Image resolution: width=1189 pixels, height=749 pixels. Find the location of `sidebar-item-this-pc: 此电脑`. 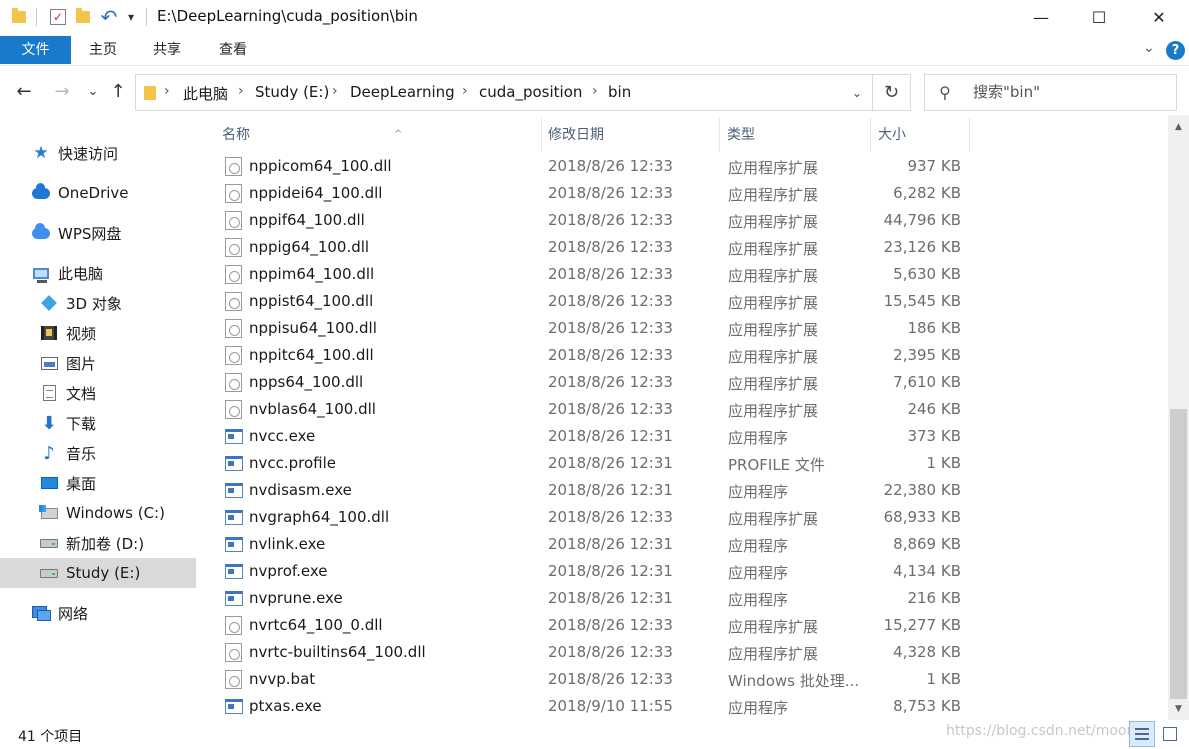

sidebar-item-this-pc: 此电脑 is located at coordinates (98, 273).